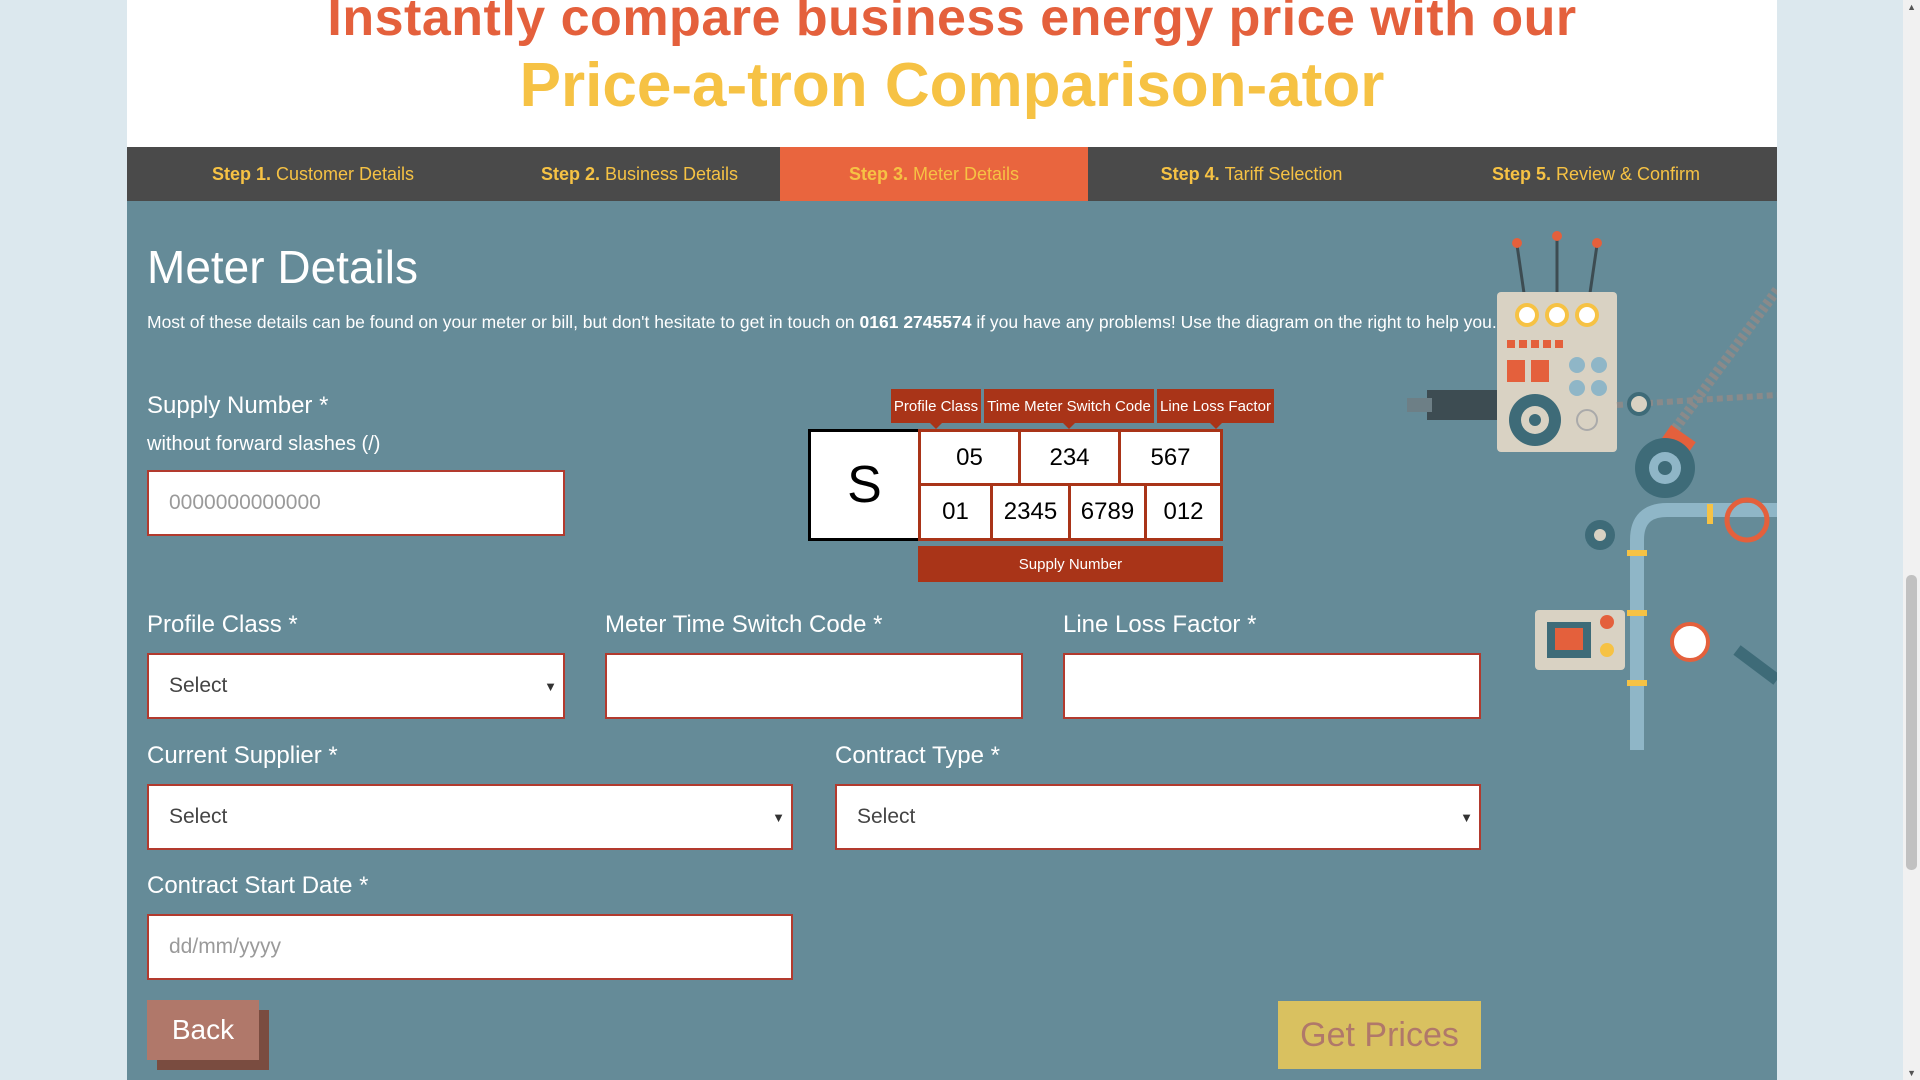 The image size is (1920, 1080). Describe the element at coordinates (1069, 457) in the screenshot. I see `diagram-cell-mtsc: 234` at that location.